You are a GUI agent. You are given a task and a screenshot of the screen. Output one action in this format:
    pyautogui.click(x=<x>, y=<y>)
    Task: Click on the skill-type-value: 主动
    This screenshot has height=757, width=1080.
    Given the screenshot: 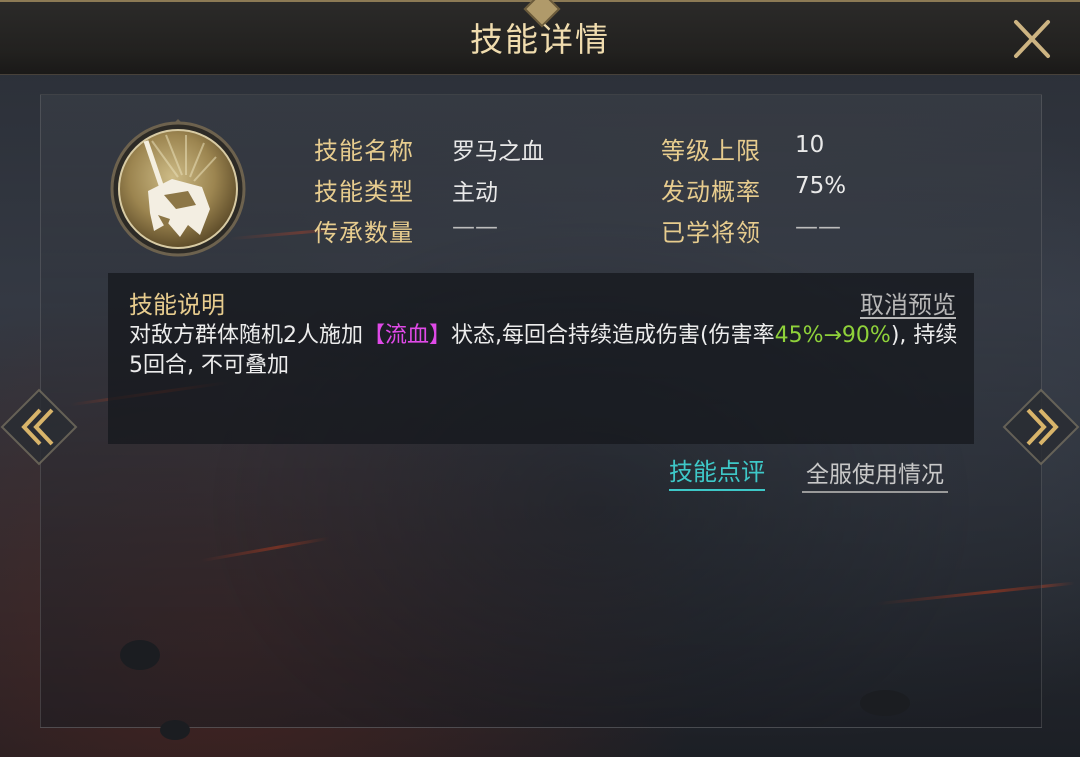 What is the action you would take?
    pyautogui.click(x=475, y=193)
    